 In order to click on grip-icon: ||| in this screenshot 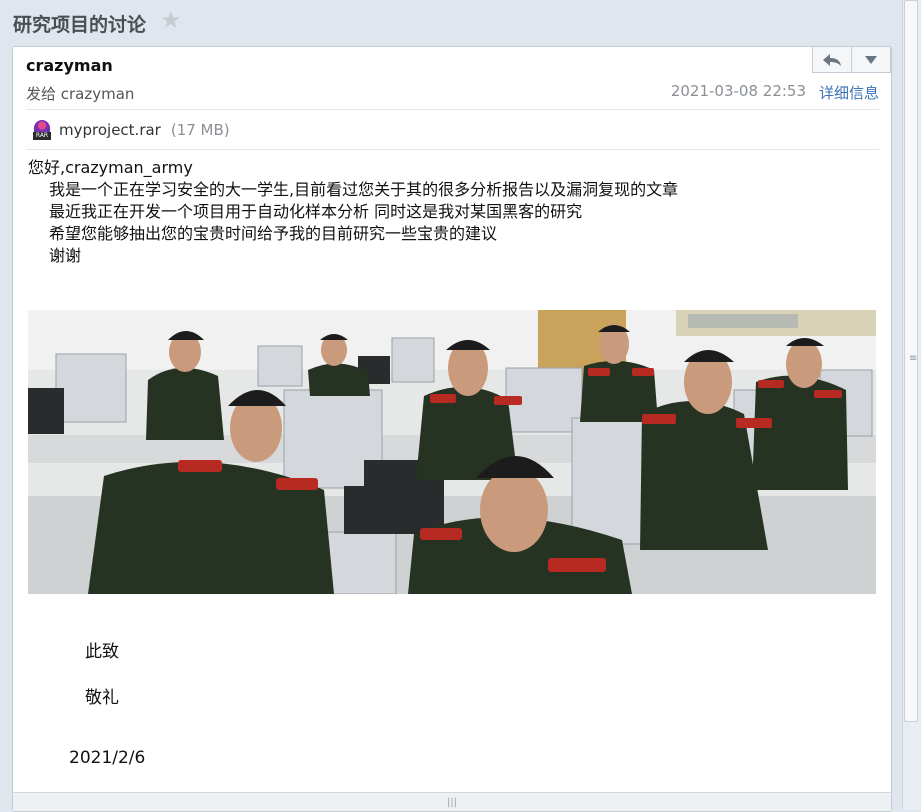, I will do `click(452, 802)`.